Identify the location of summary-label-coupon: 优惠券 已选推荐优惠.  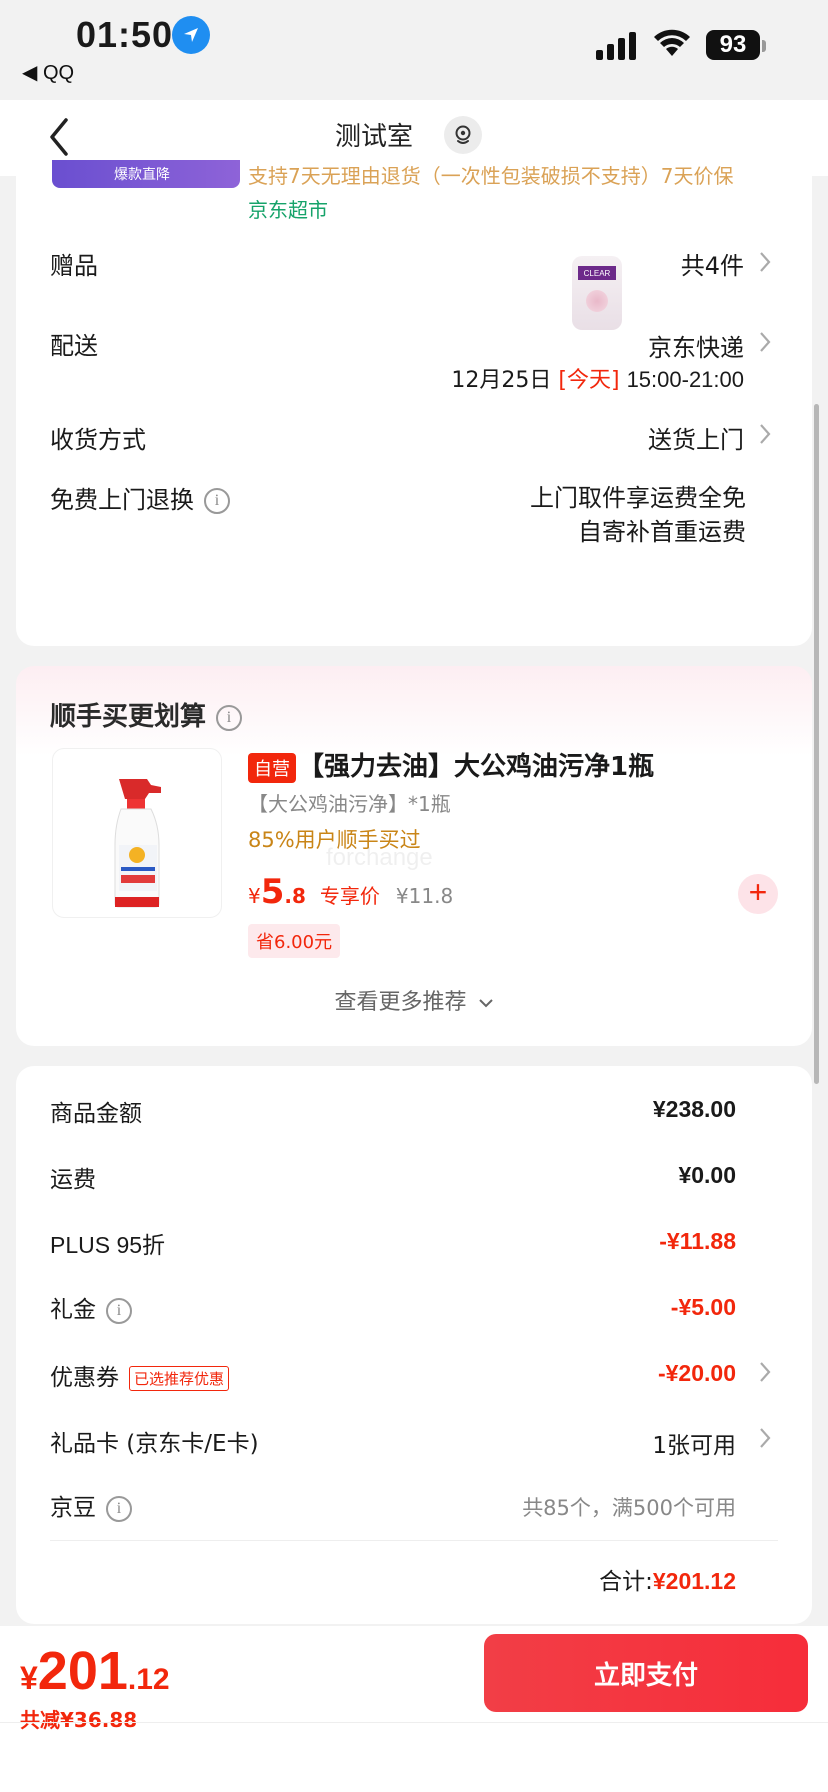
(140, 1375).